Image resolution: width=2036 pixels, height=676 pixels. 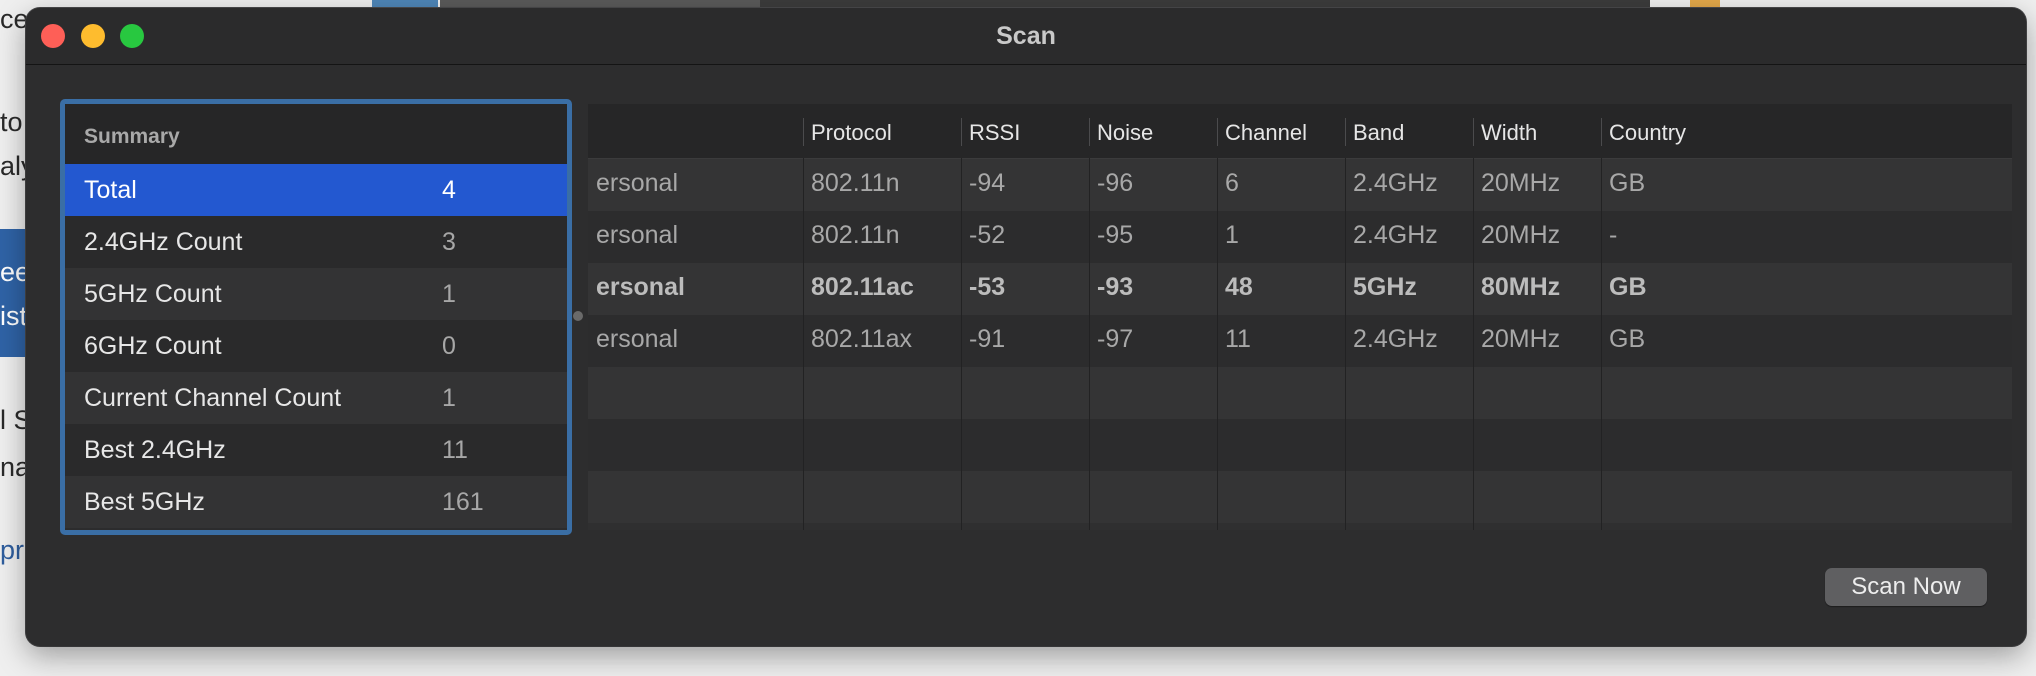 What do you see at coordinates (110, 190) in the screenshot?
I see `summary-label: Total` at bounding box center [110, 190].